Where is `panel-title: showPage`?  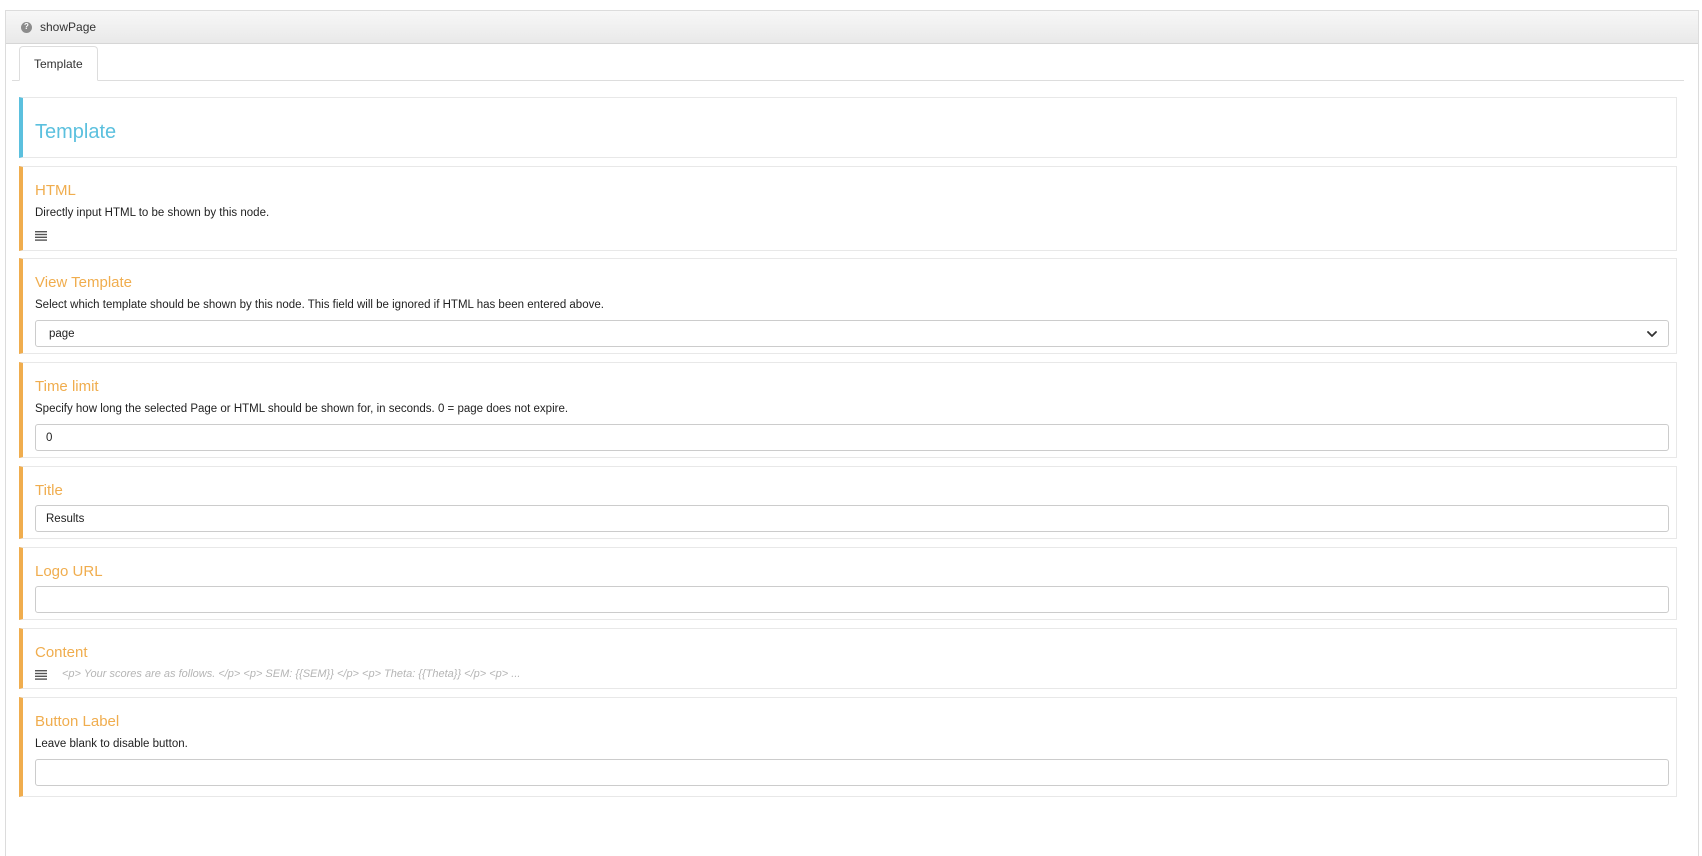
panel-title: showPage is located at coordinates (68, 27).